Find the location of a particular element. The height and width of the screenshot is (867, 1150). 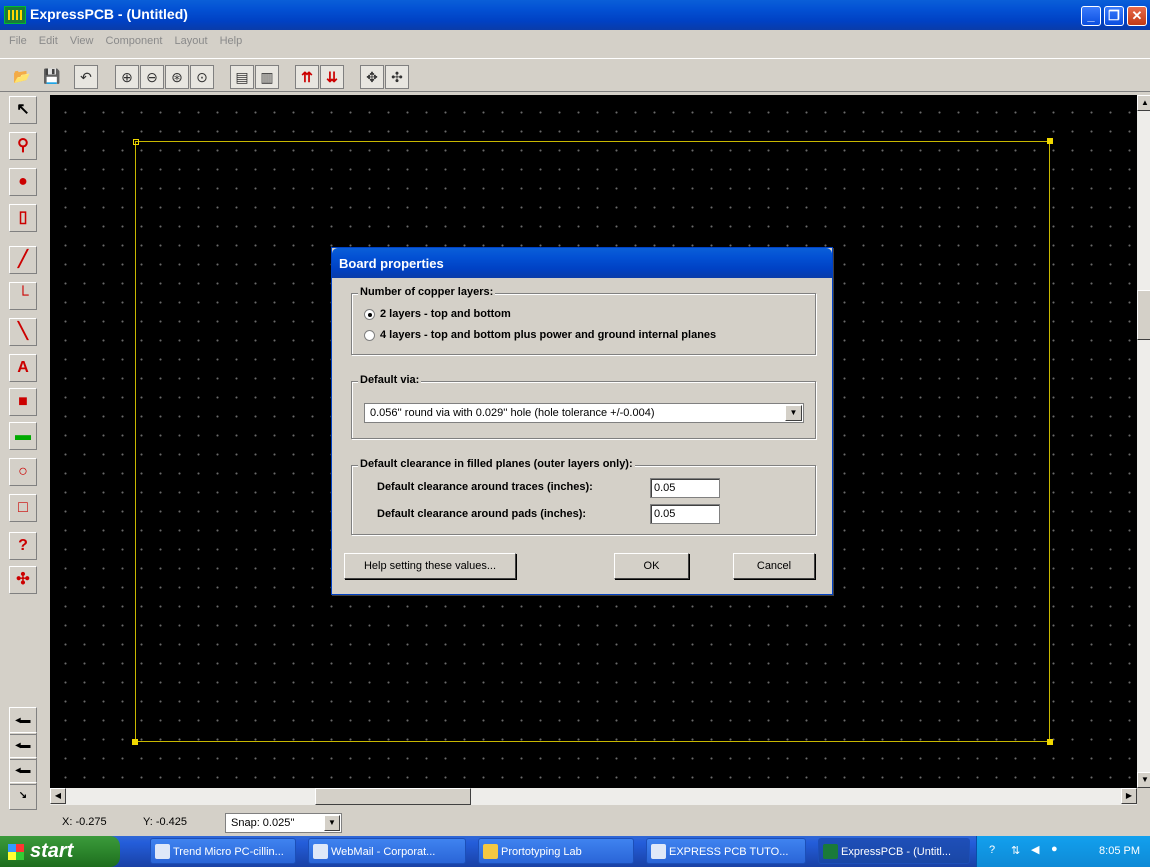

pads-clearance-label: Default clearance around pads (inches): is located at coordinates (482, 514).